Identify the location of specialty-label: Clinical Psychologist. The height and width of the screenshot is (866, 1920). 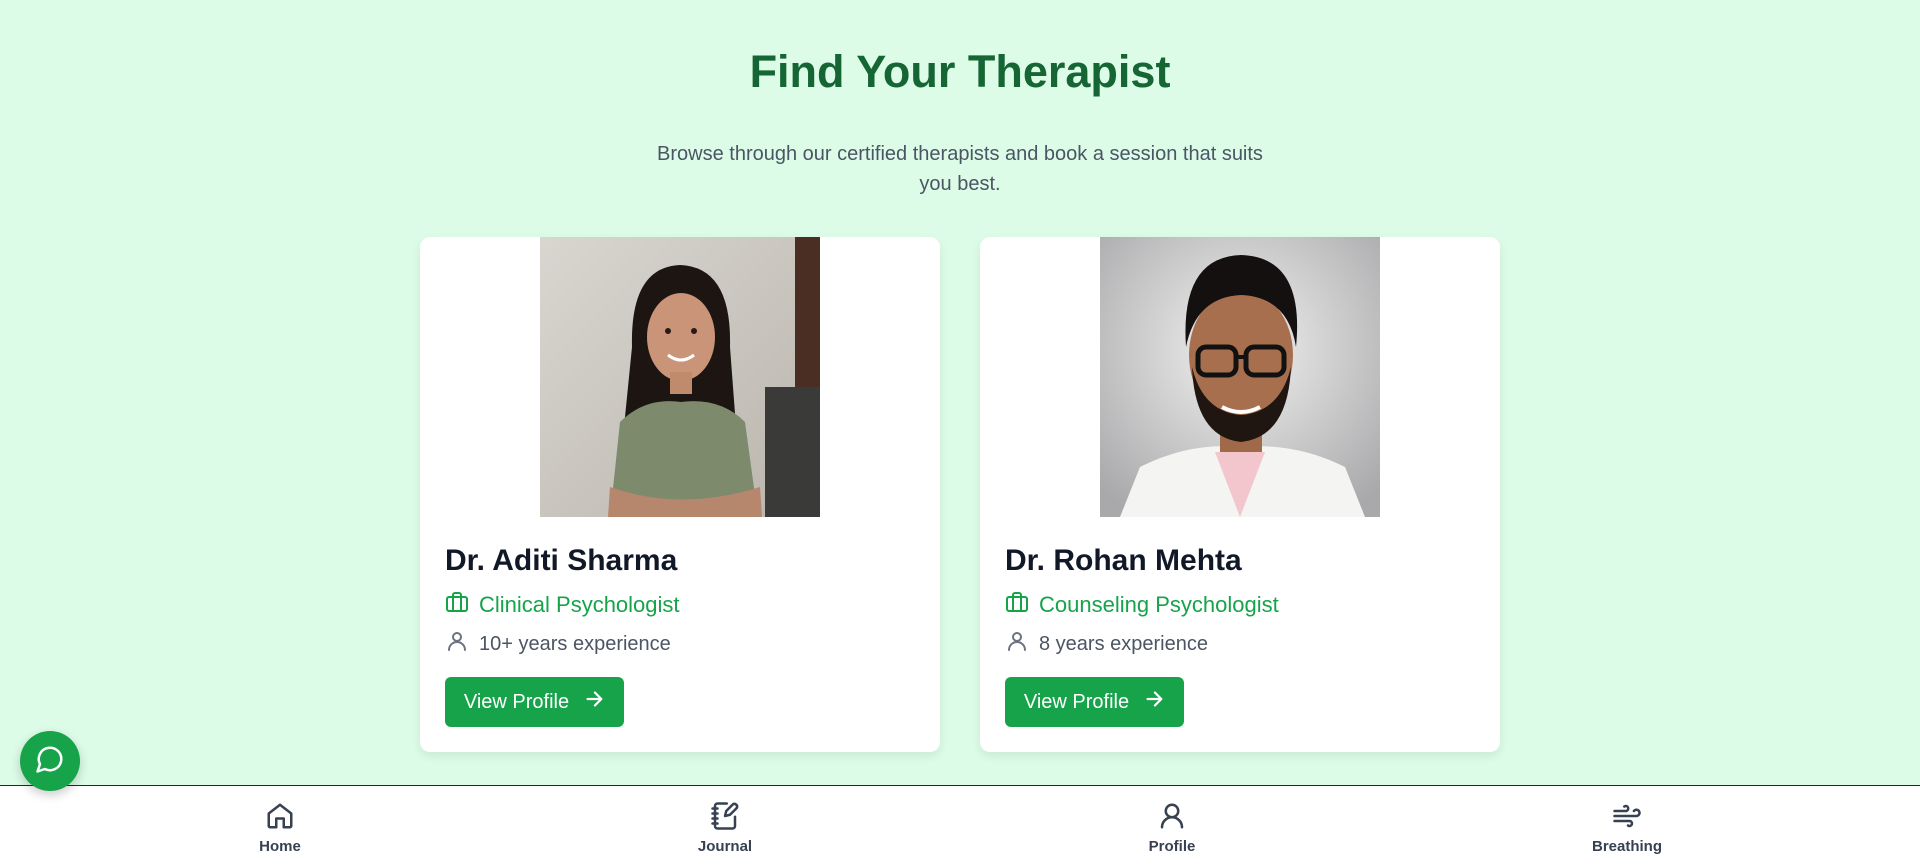
(579, 604).